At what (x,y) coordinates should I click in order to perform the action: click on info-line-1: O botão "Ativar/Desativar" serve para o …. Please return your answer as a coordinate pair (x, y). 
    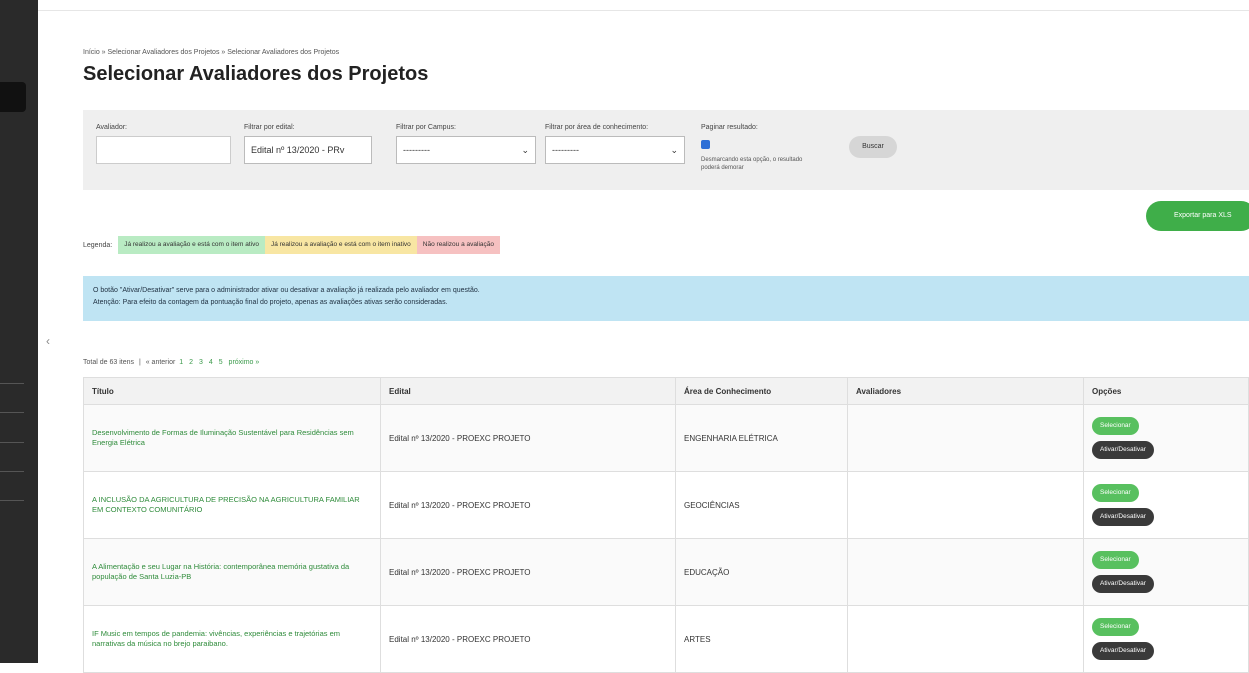
    Looking at the image, I should click on (286, 290).